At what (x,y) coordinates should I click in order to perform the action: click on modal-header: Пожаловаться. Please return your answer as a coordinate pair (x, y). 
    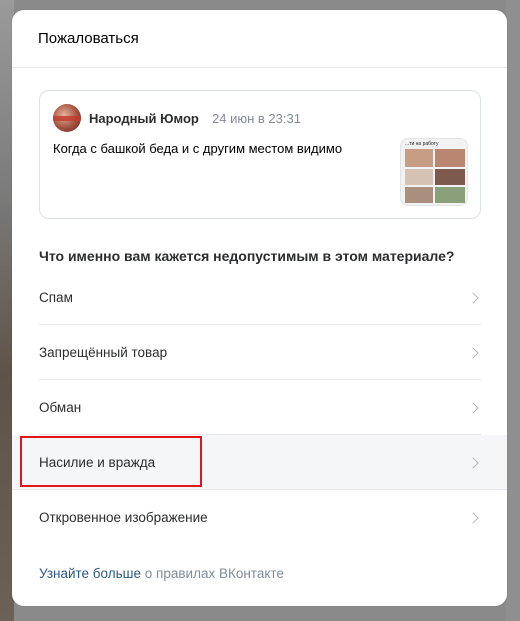
    Looking at the image, I should click on (259, 39).